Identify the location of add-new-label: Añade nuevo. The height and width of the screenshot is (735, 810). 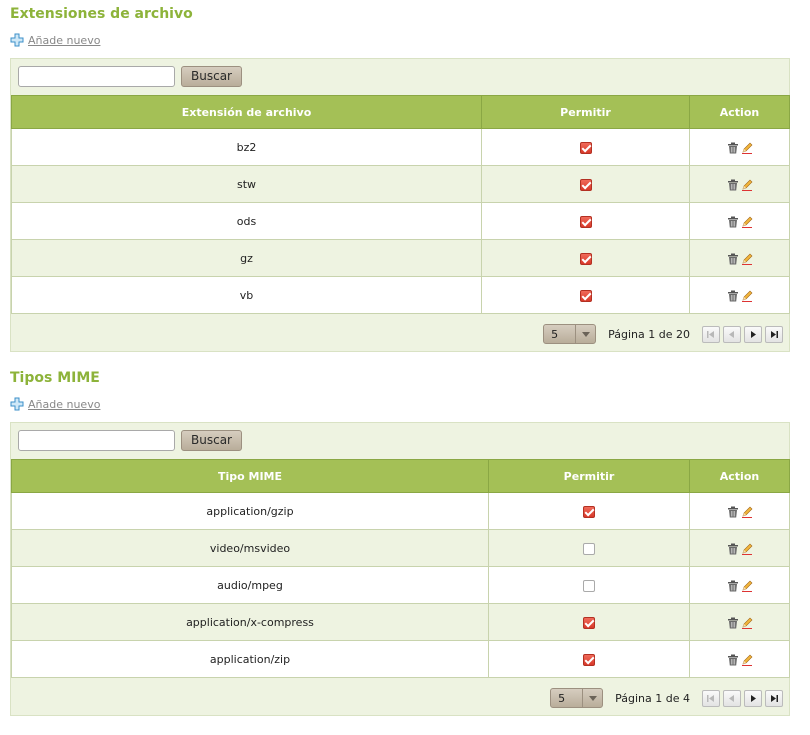
(64, 404).